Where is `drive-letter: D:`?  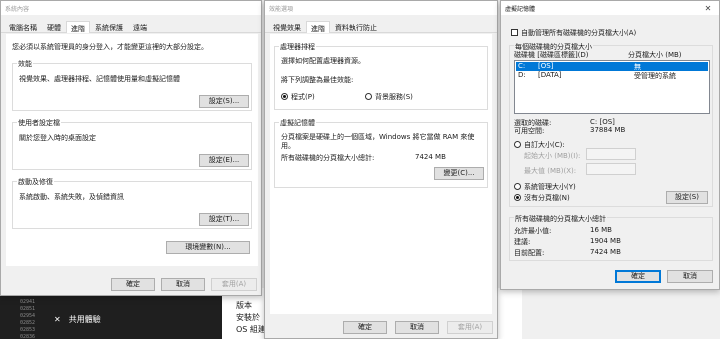
drive-letter: D: is located at coordinates (522, 75).